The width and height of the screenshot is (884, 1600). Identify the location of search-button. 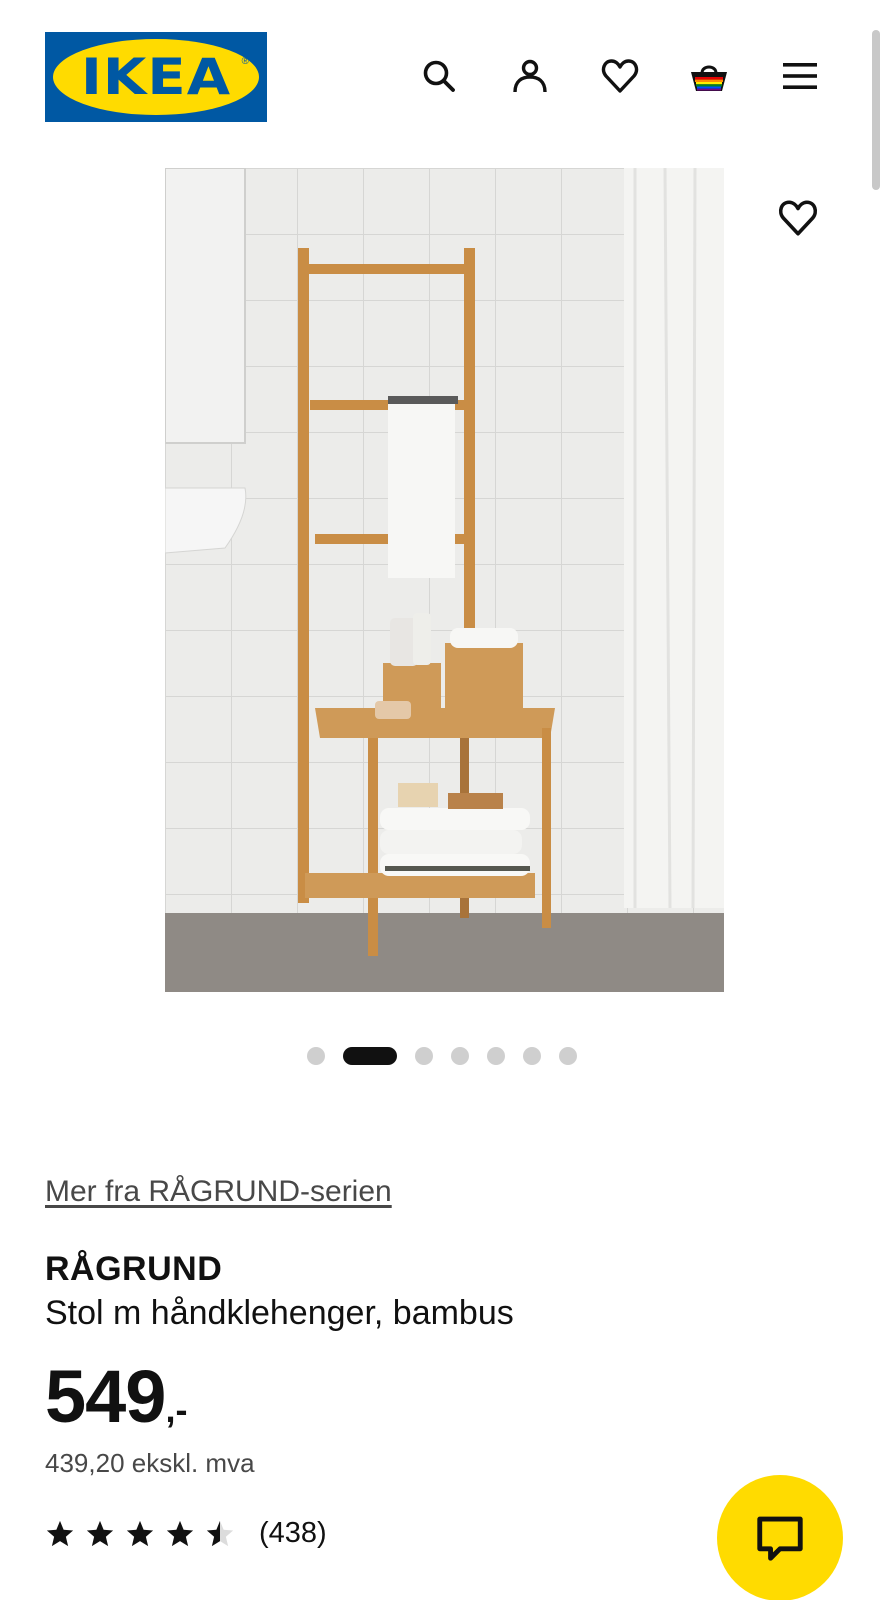
(439, 76).